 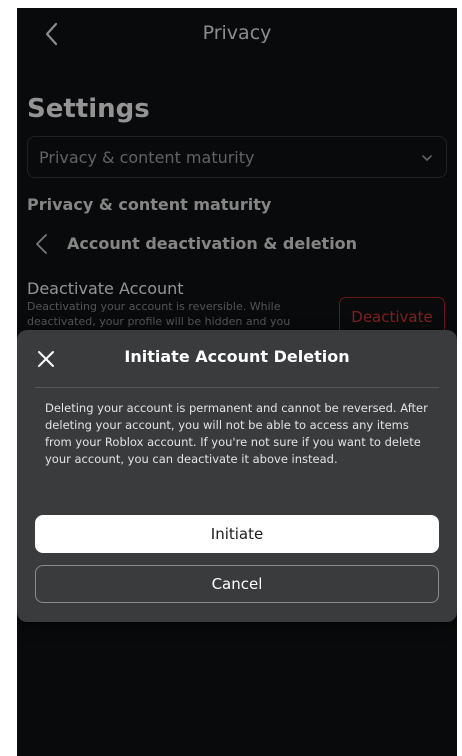 I want to click on initiate-button: Initiate, so click(x=237, y=534).